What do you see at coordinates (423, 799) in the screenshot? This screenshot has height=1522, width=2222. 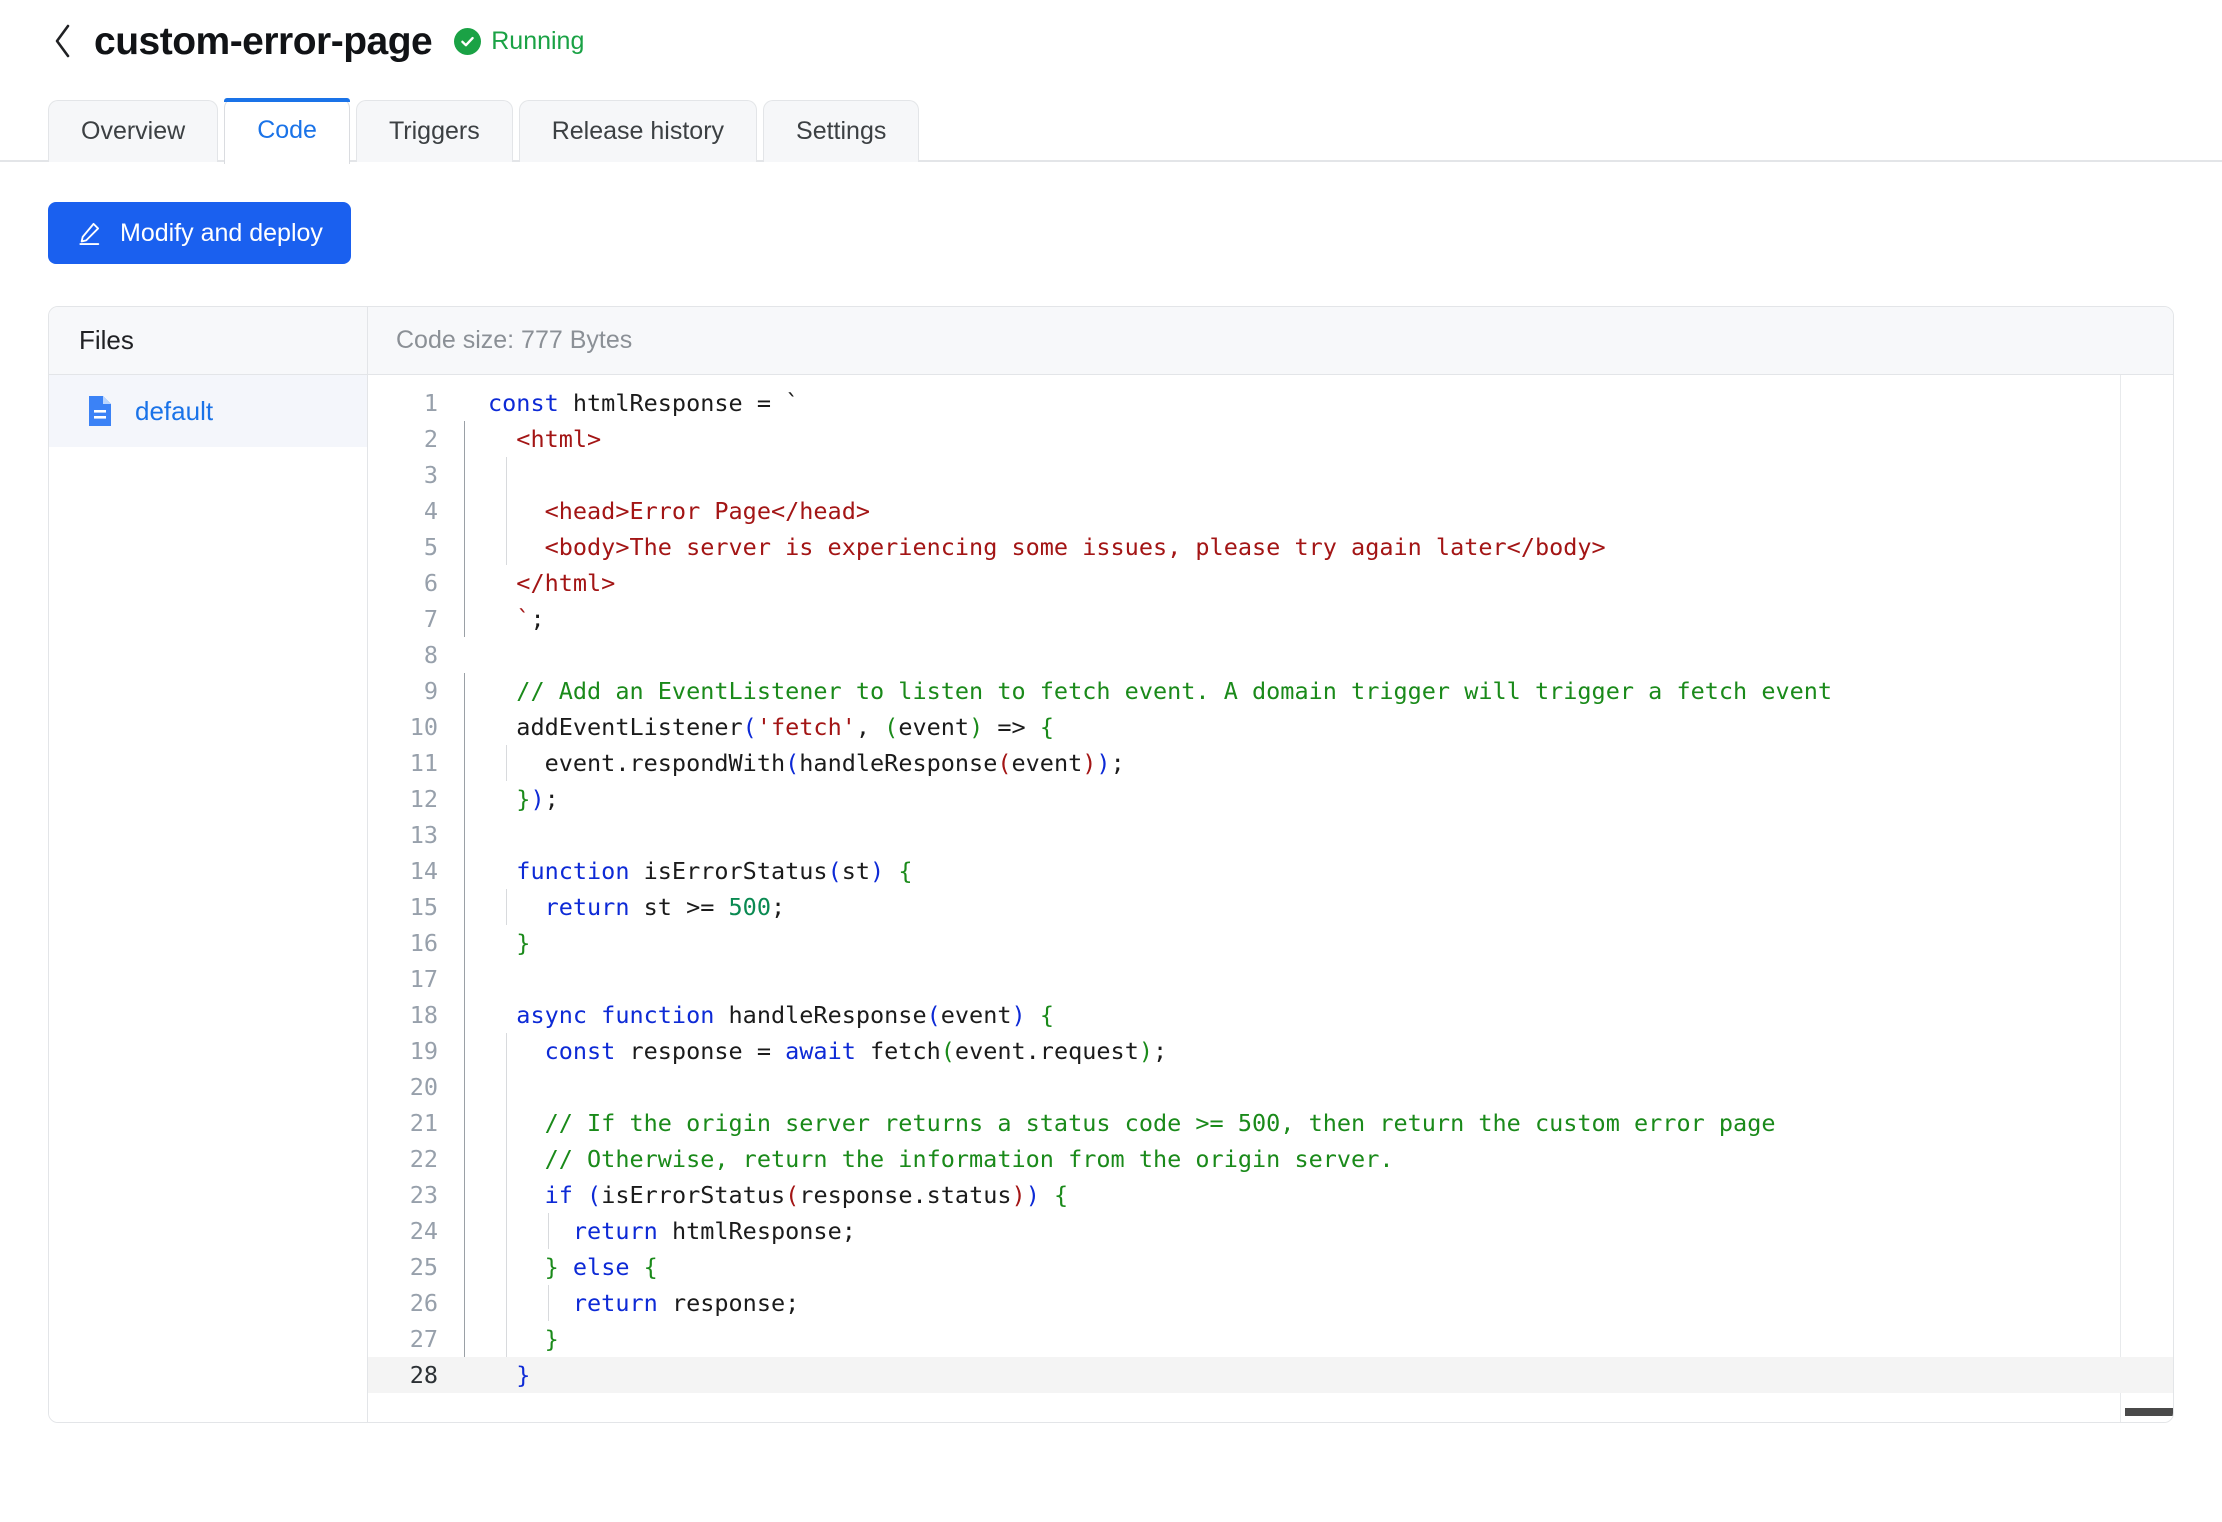 I see `line-number: 12` at bounding box center [423, 799].